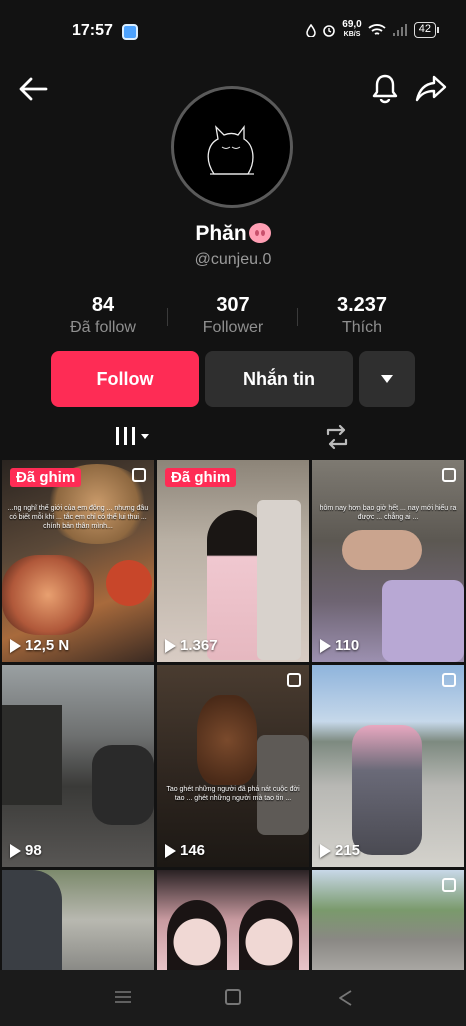  I want to click on avatar, so click(232, 147).